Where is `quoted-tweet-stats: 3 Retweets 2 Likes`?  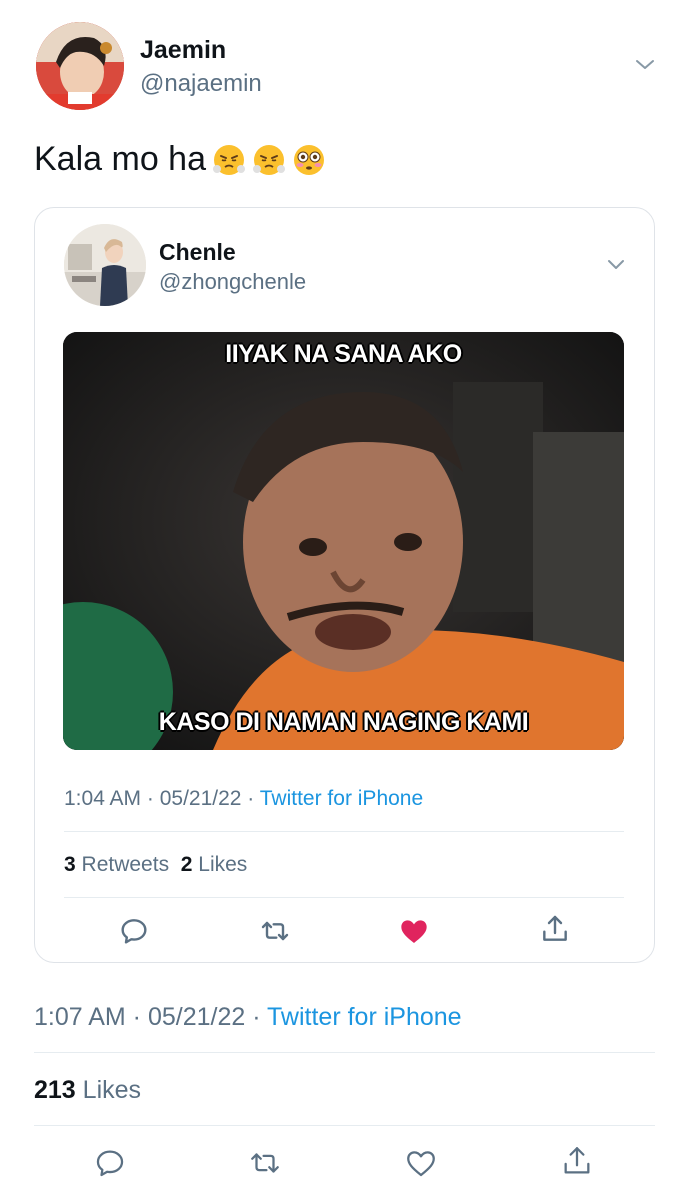 quoted-tweet-stats: 3 Retweets 2 Likes is located at coordinates (155, 865).